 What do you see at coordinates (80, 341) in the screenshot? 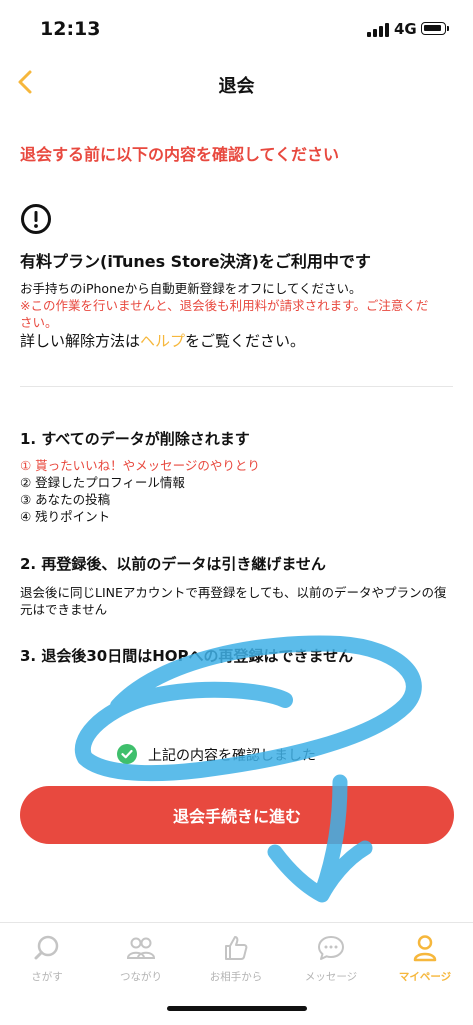
I see `help-prefix: 詳しい解除方法は` at bounding box center [80, 341].